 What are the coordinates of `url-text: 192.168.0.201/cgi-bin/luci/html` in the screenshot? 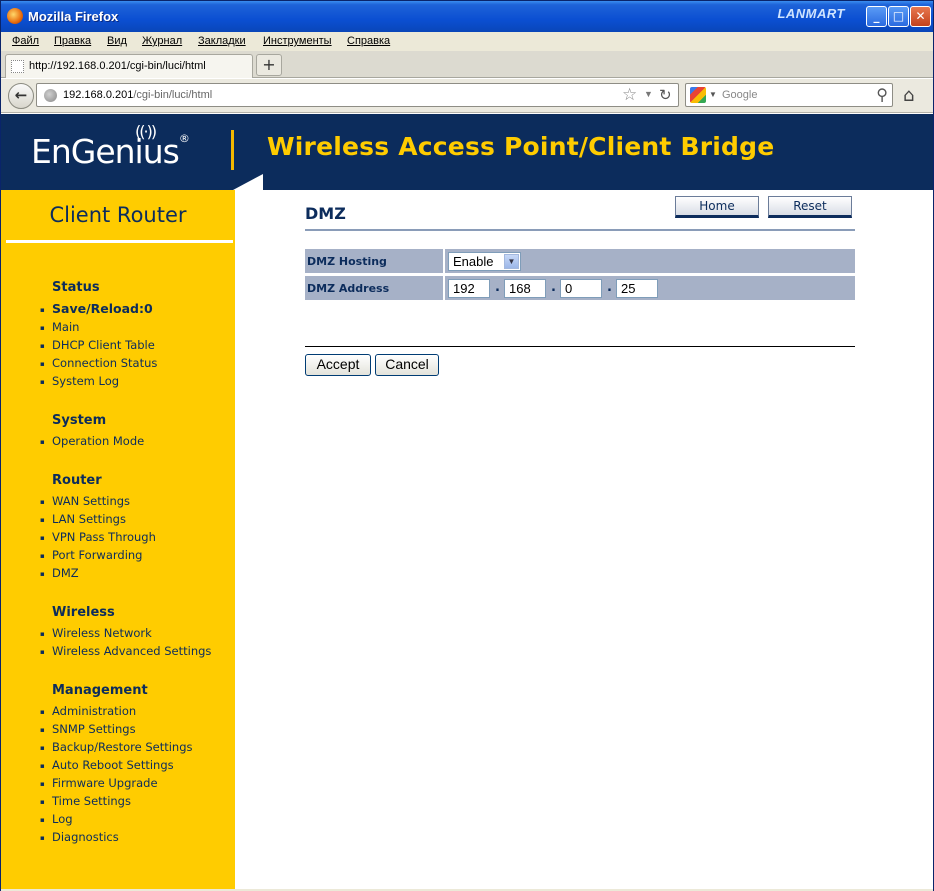 It's located at (137, 95).